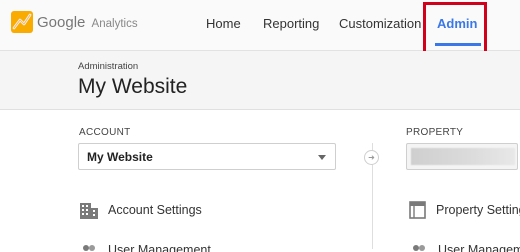 Image resolution: width=520 pixels, height=252 pixels. Describe the element at coordinates (155, 210) in the screenshot. I see `account-settings-label: Account Settings` at that location.